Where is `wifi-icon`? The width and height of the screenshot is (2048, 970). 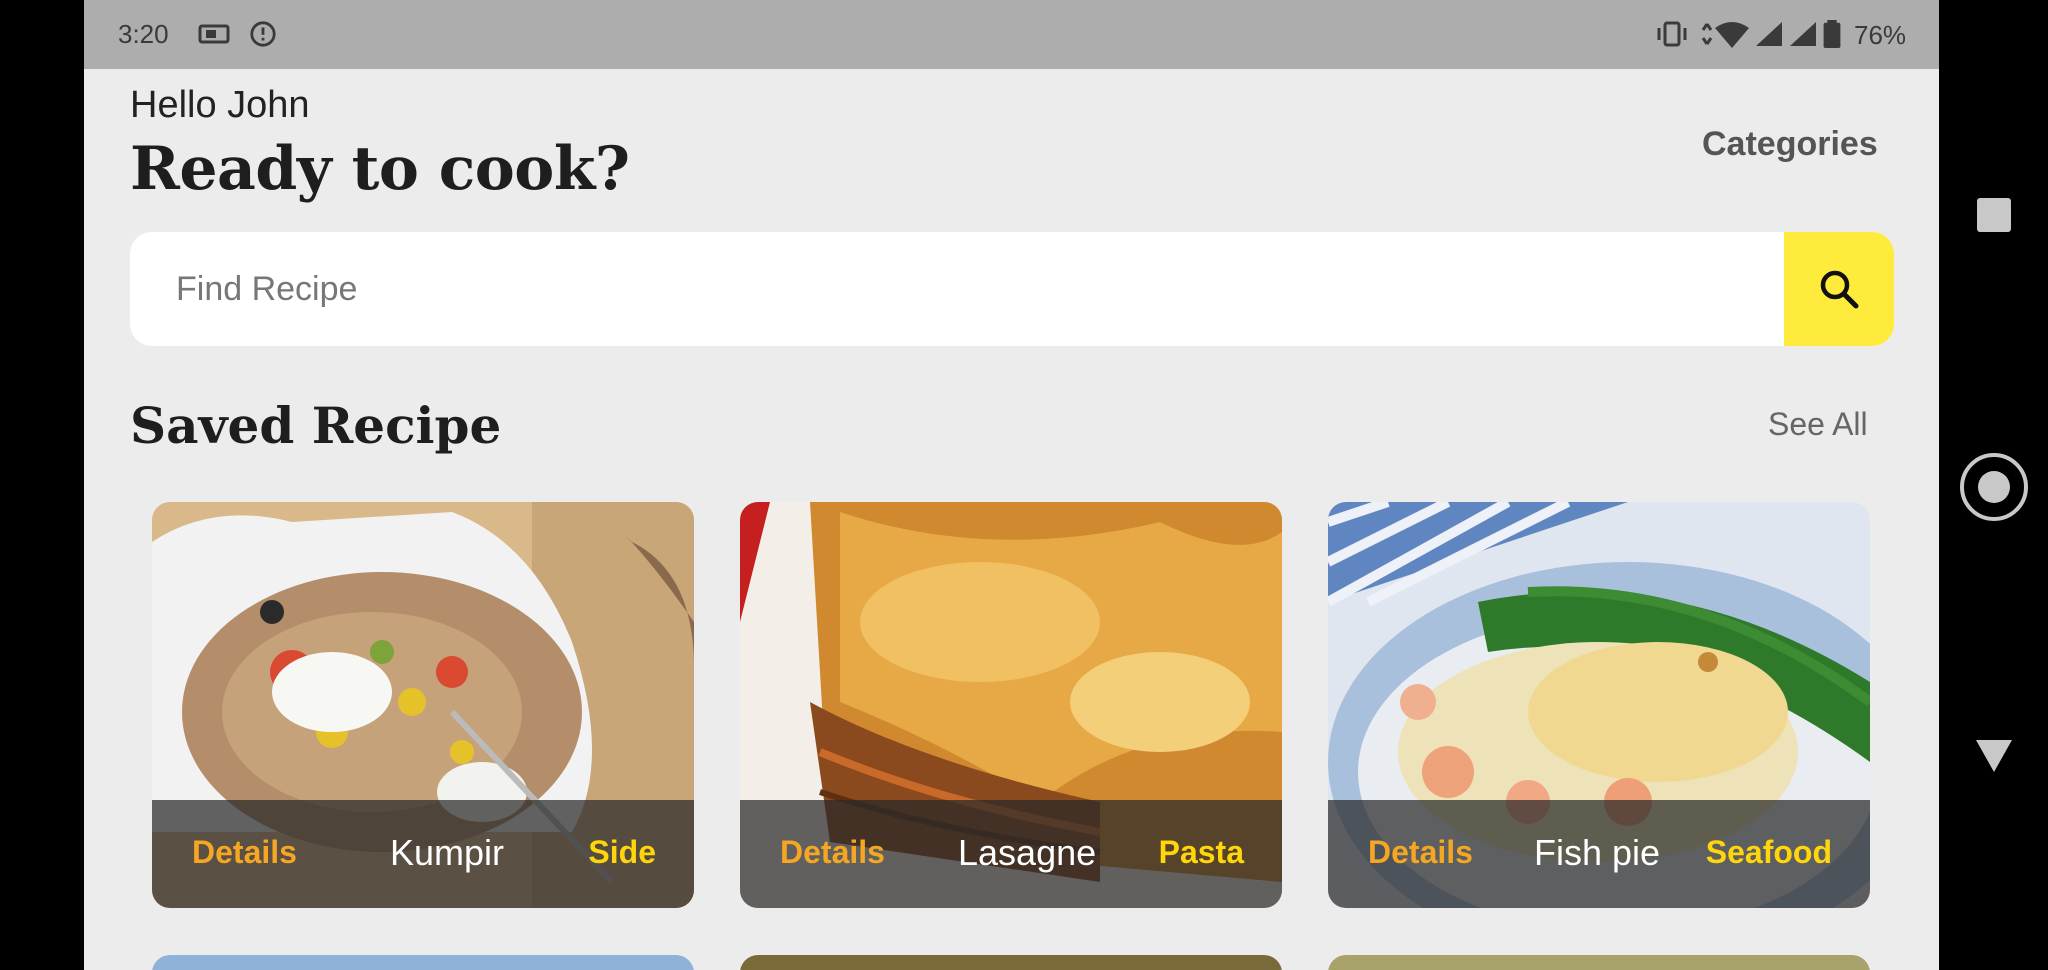 wifi-icon is located at coordinates (1725, 35).